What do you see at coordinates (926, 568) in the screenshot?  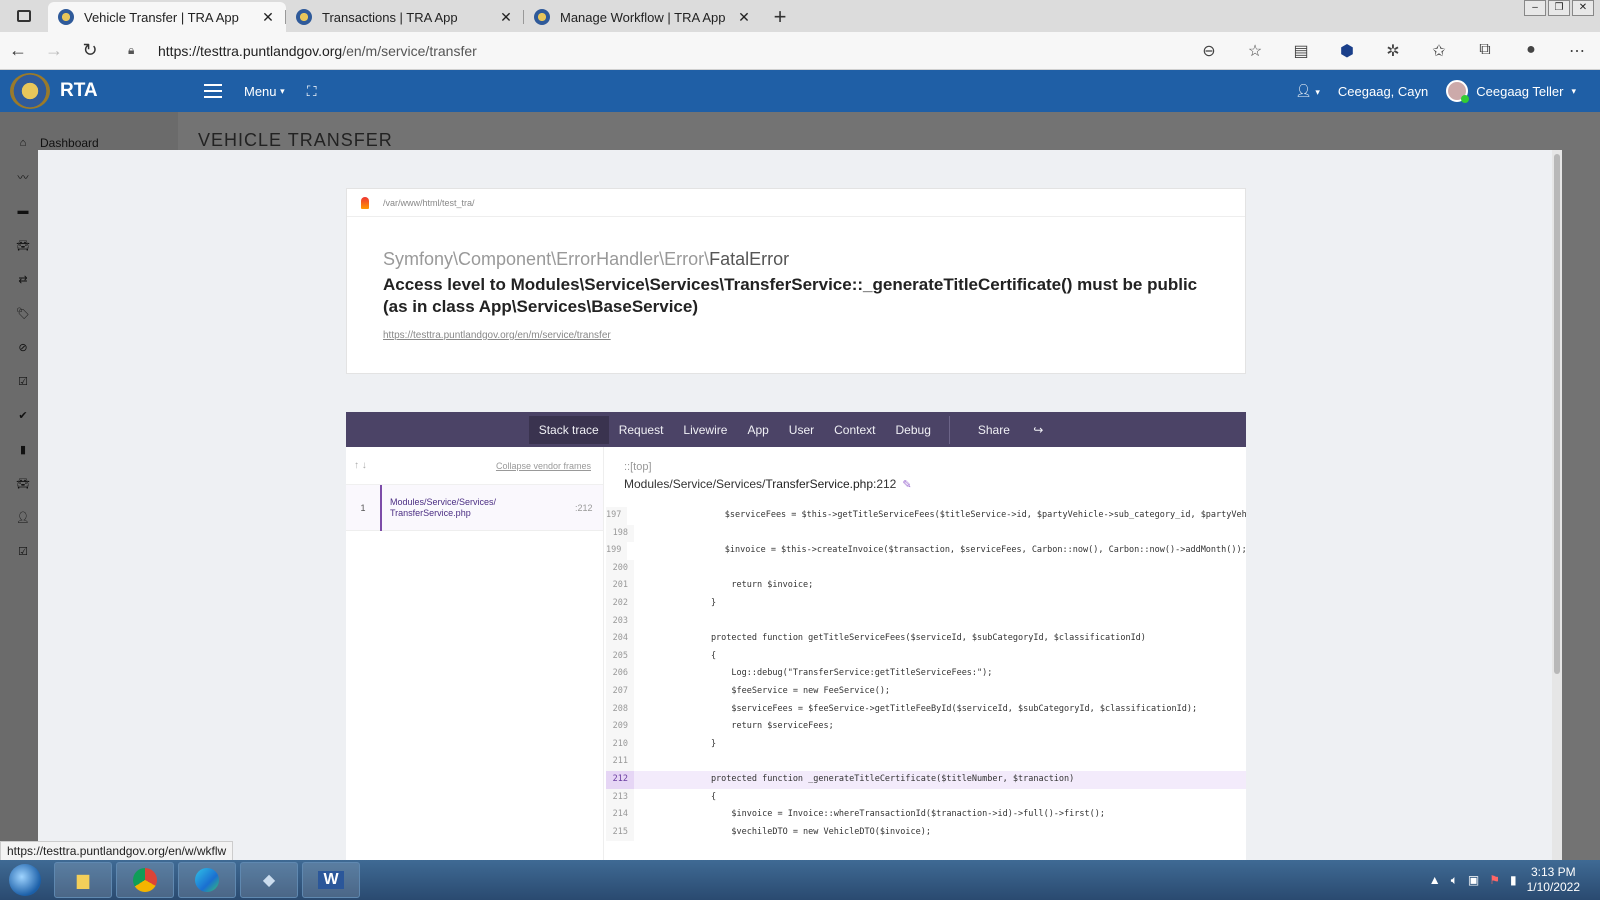 I see `code-line: 200` at bounding box center [926, 568].